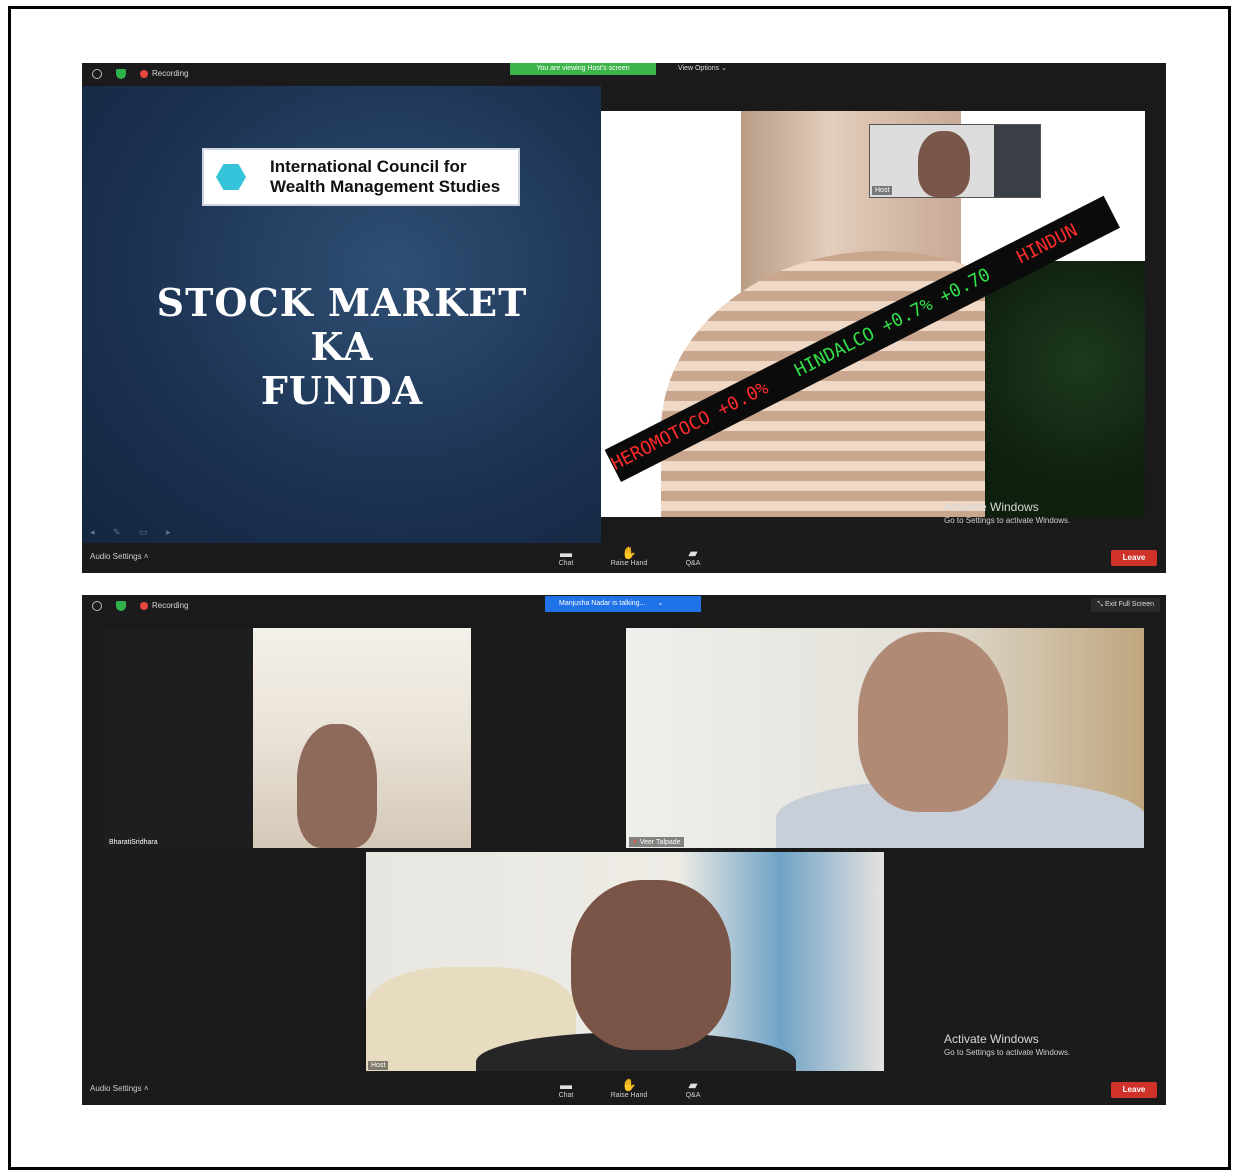 The image size is (1241, 1173). Describe the element at coordinates (1065, 389) in the screenshot. I see `tree` at that location.